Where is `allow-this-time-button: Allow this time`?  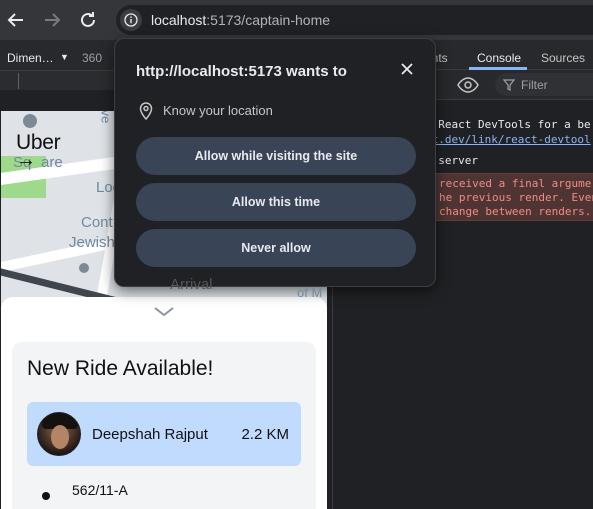
allow-this-time-button: Allow this time is located at coordinates (276, 202).